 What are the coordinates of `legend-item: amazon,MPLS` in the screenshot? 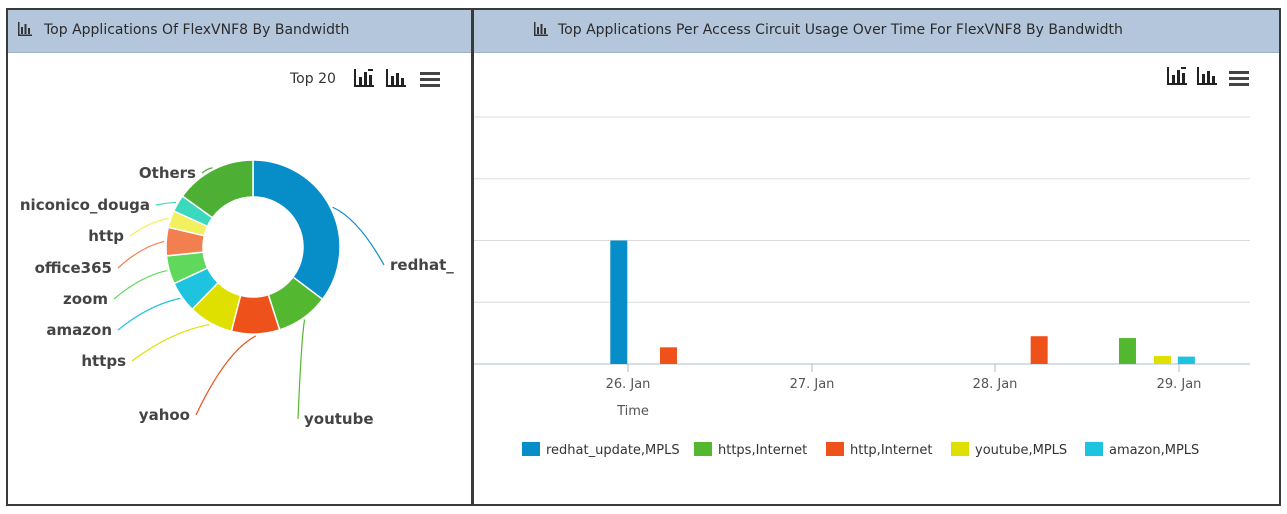 It's located at (1142, 450).